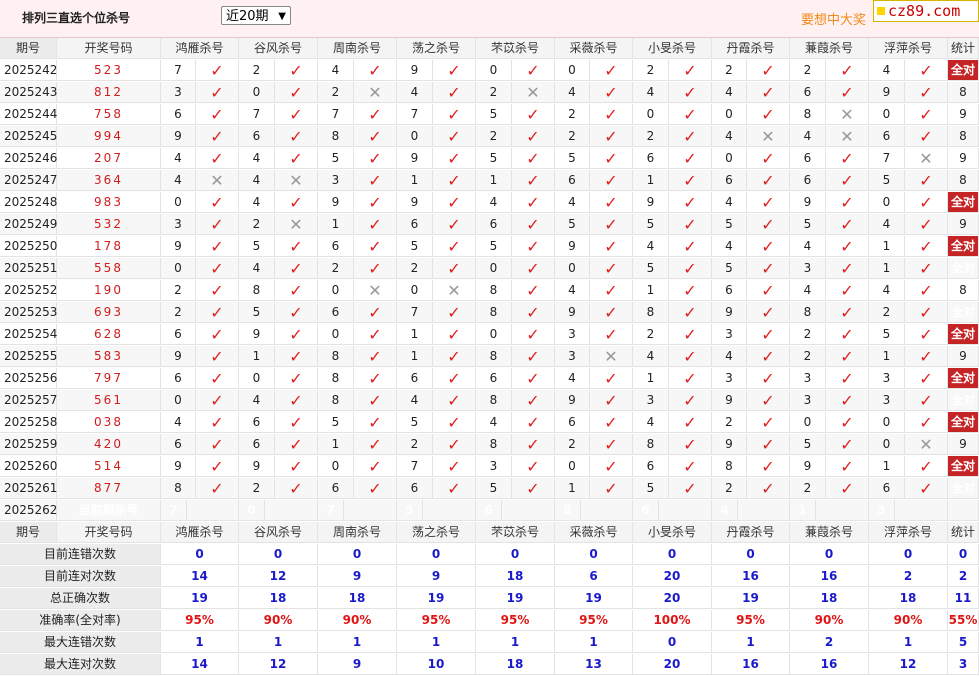 Image resolution: width=979 pixels, height=676 pixels. Describe the element at coordinates (963, 158) in the screenshot. I see `stat-badge: 9` at that location.